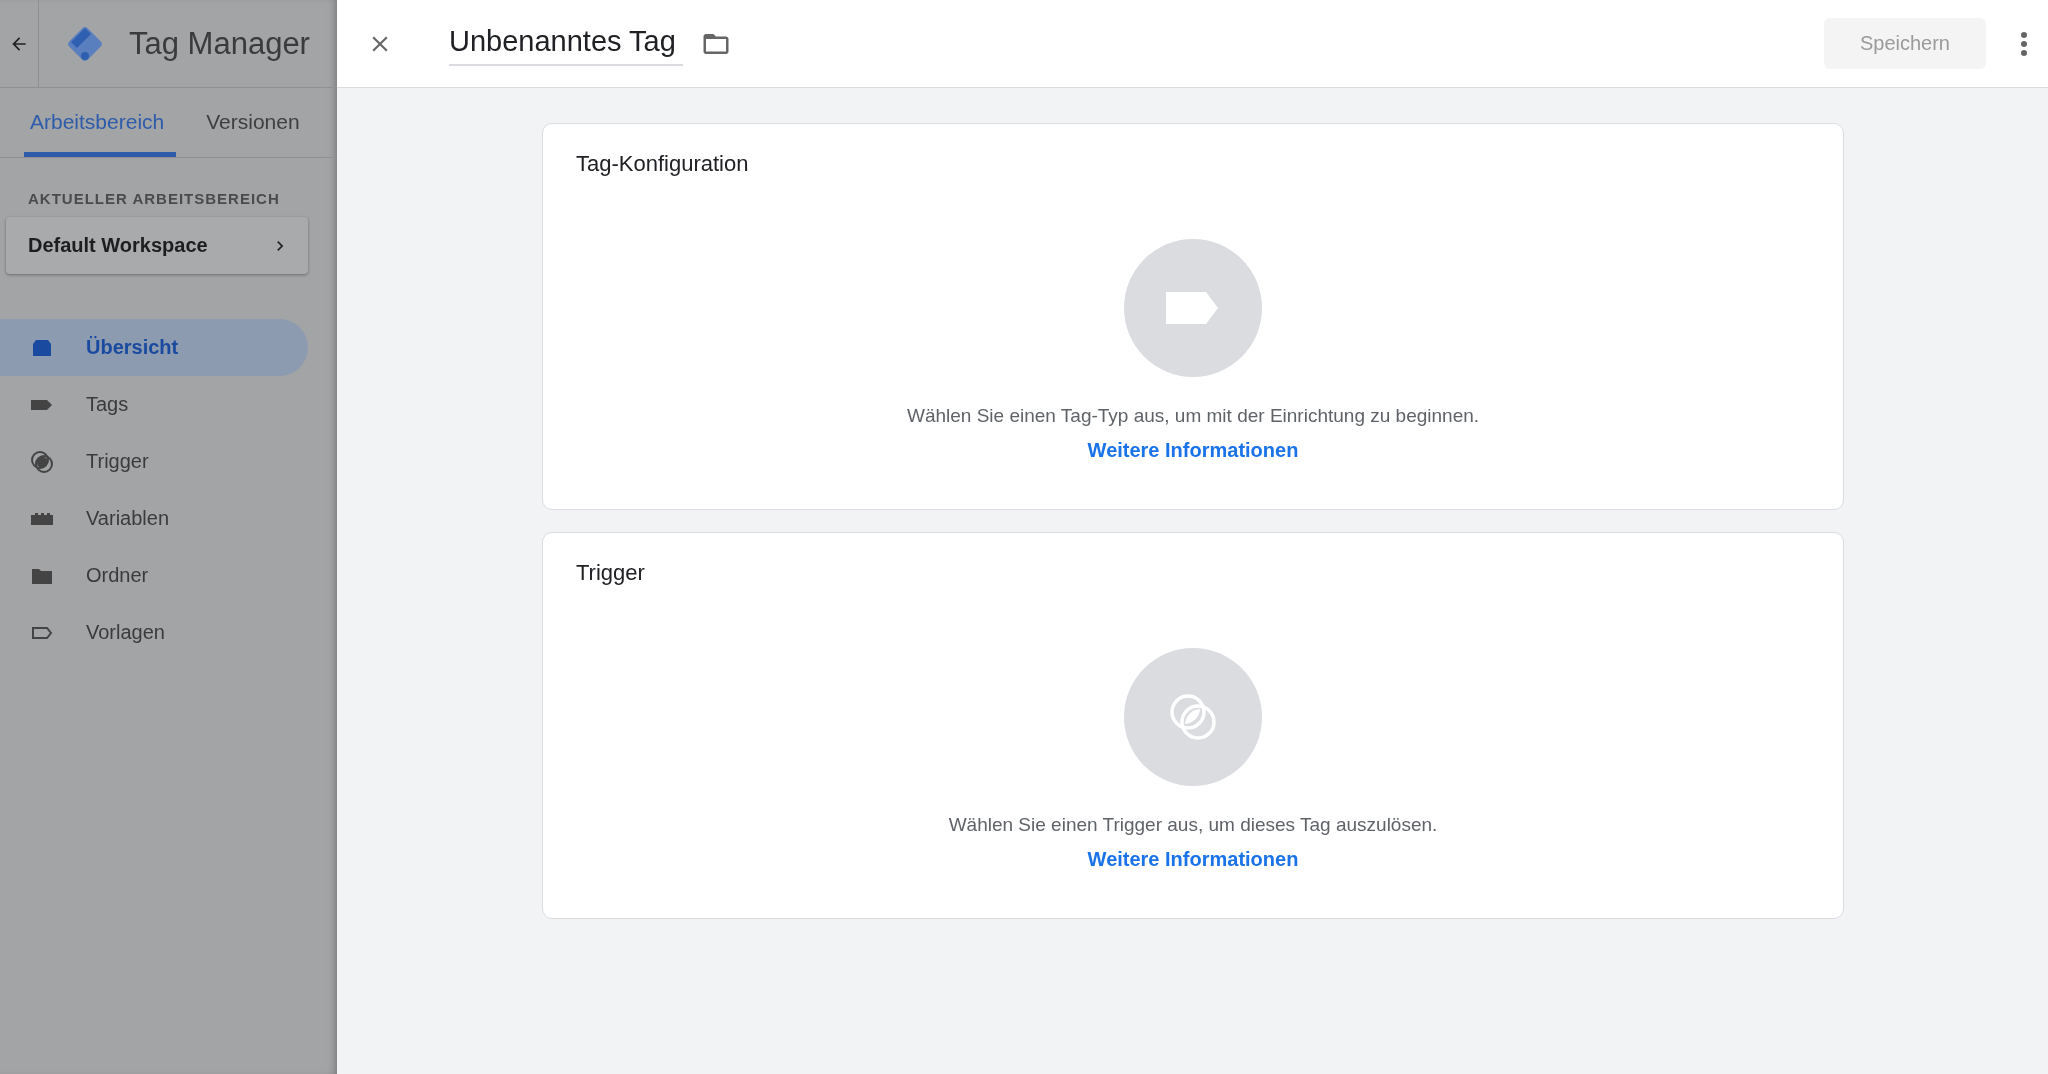  I want to click on tab: Versionen, so click(253, 122).